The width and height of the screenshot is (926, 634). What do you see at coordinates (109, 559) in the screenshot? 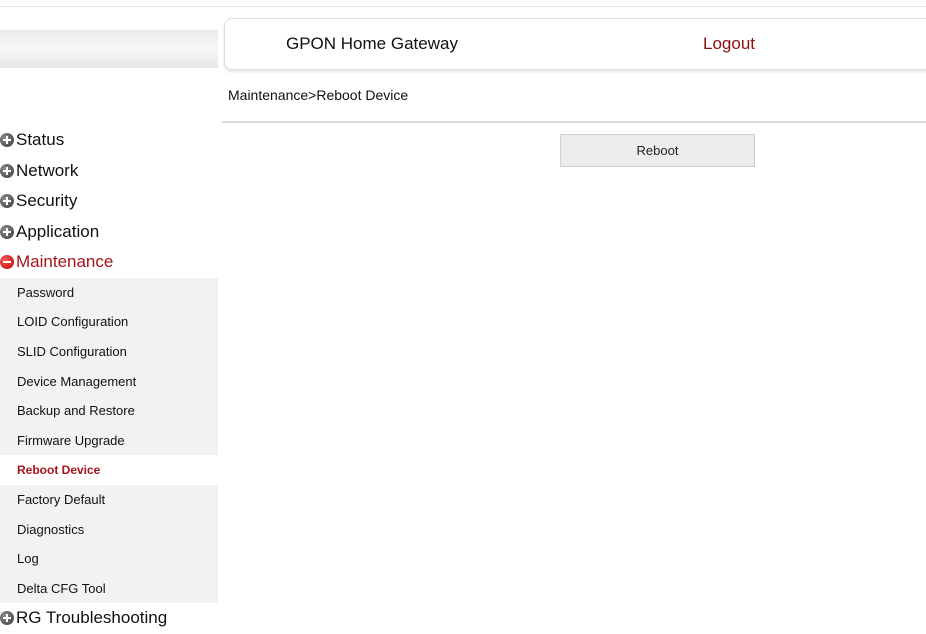
I see `submenu-item-log: Log` at bounding box center [109, 559].